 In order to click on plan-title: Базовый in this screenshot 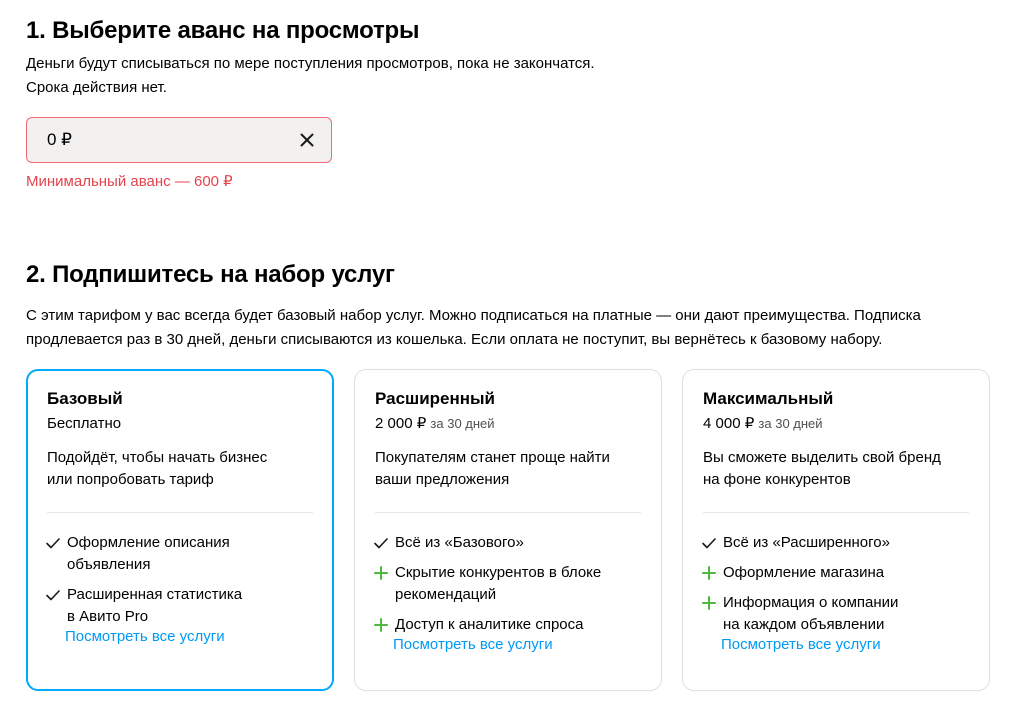, I will do `click(85, 398)`.